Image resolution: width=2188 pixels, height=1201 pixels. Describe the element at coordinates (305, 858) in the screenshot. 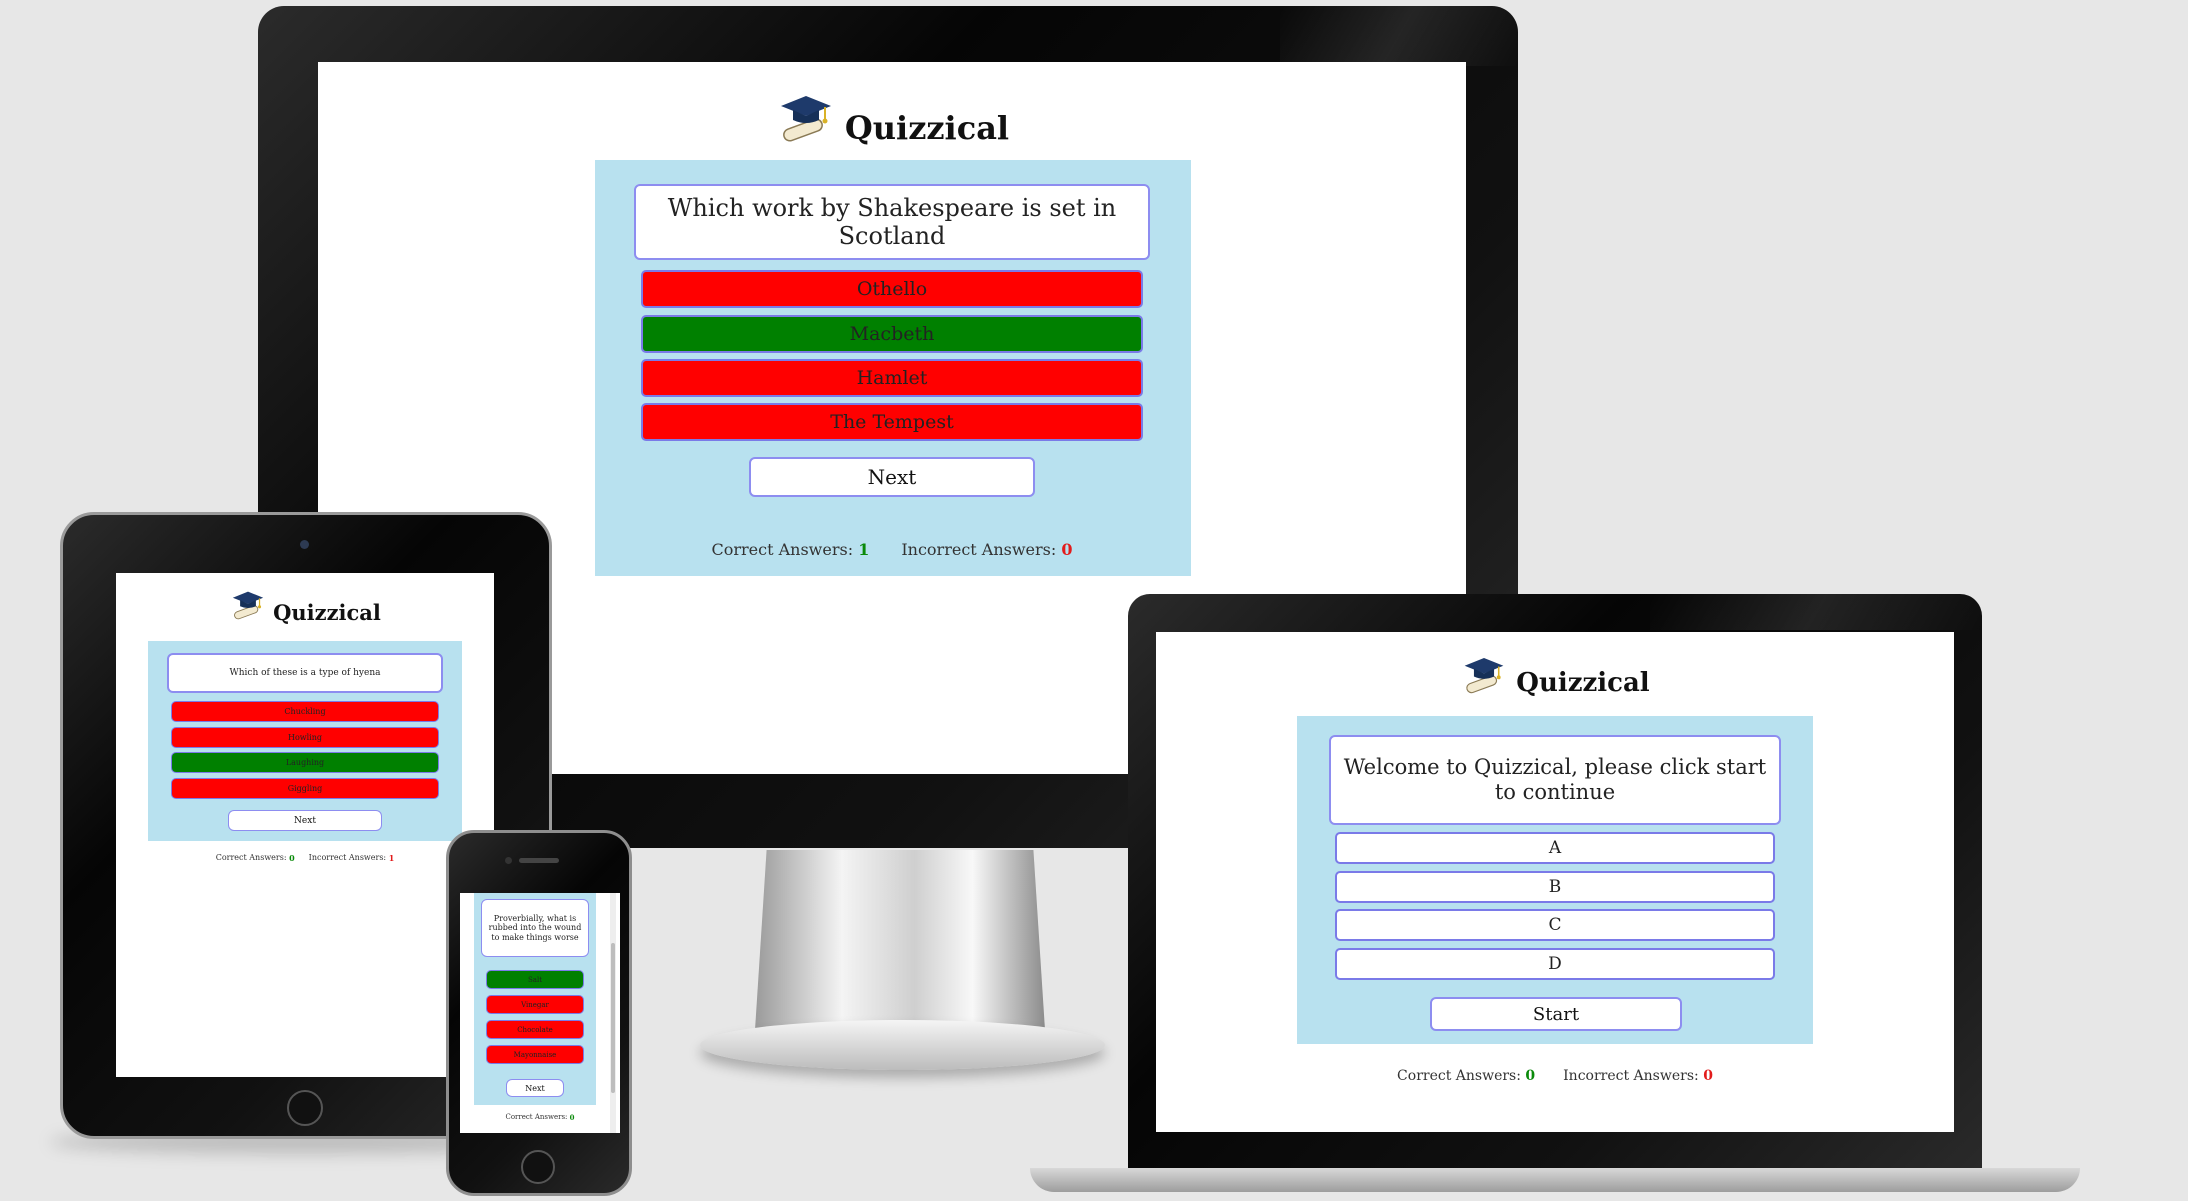

I see `score-line: Correct Answers: 0 Incorrect Answers: 1` at that location.